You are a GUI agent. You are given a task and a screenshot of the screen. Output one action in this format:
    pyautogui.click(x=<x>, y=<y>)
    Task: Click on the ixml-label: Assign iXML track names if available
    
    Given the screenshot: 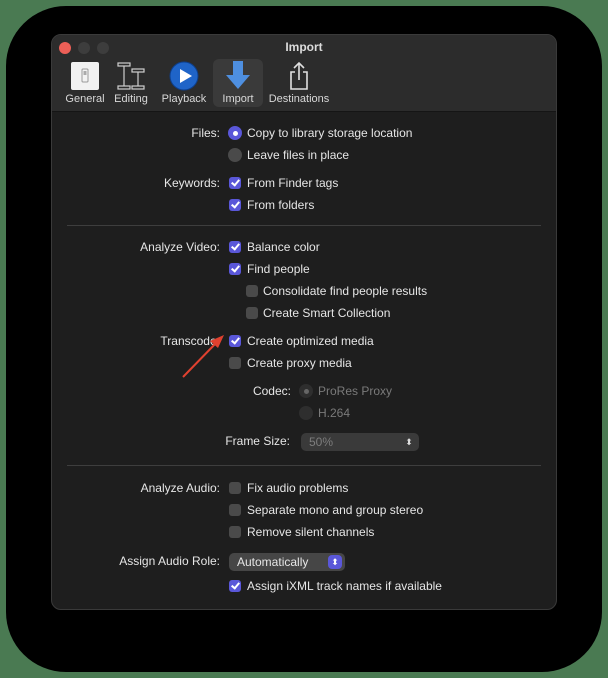 What is the action you would take?
    pyautogui.click(x=344, y=586)
    